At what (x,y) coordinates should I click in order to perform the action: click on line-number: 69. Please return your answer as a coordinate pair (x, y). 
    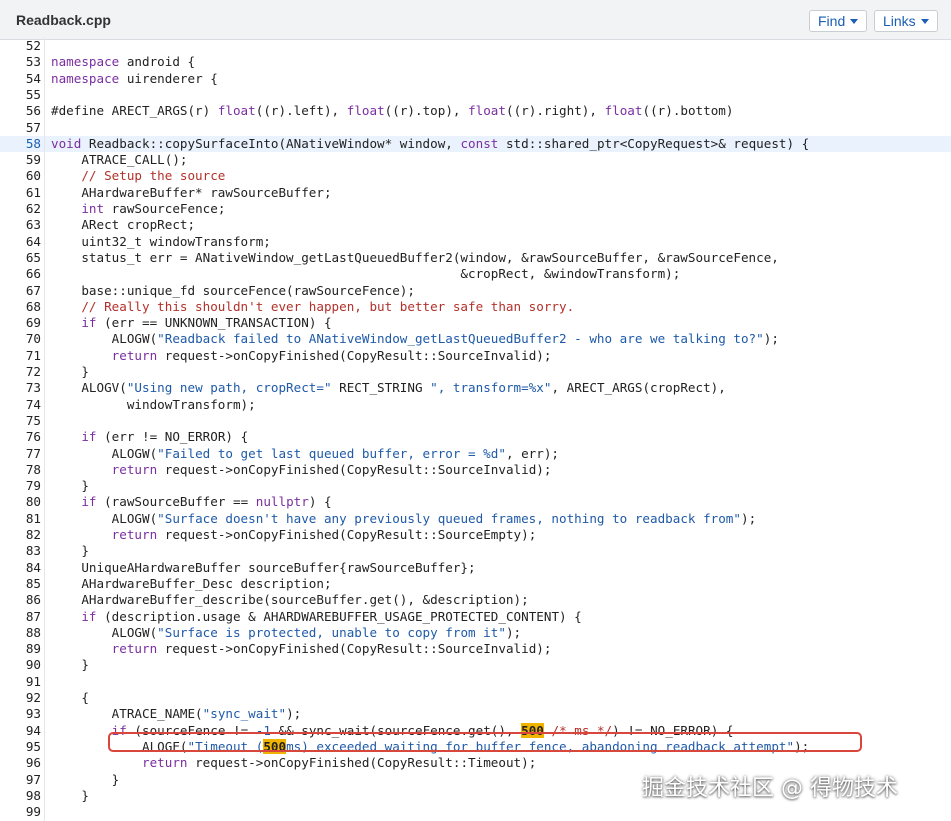
    Looking at the image, I should click on (20, 323).